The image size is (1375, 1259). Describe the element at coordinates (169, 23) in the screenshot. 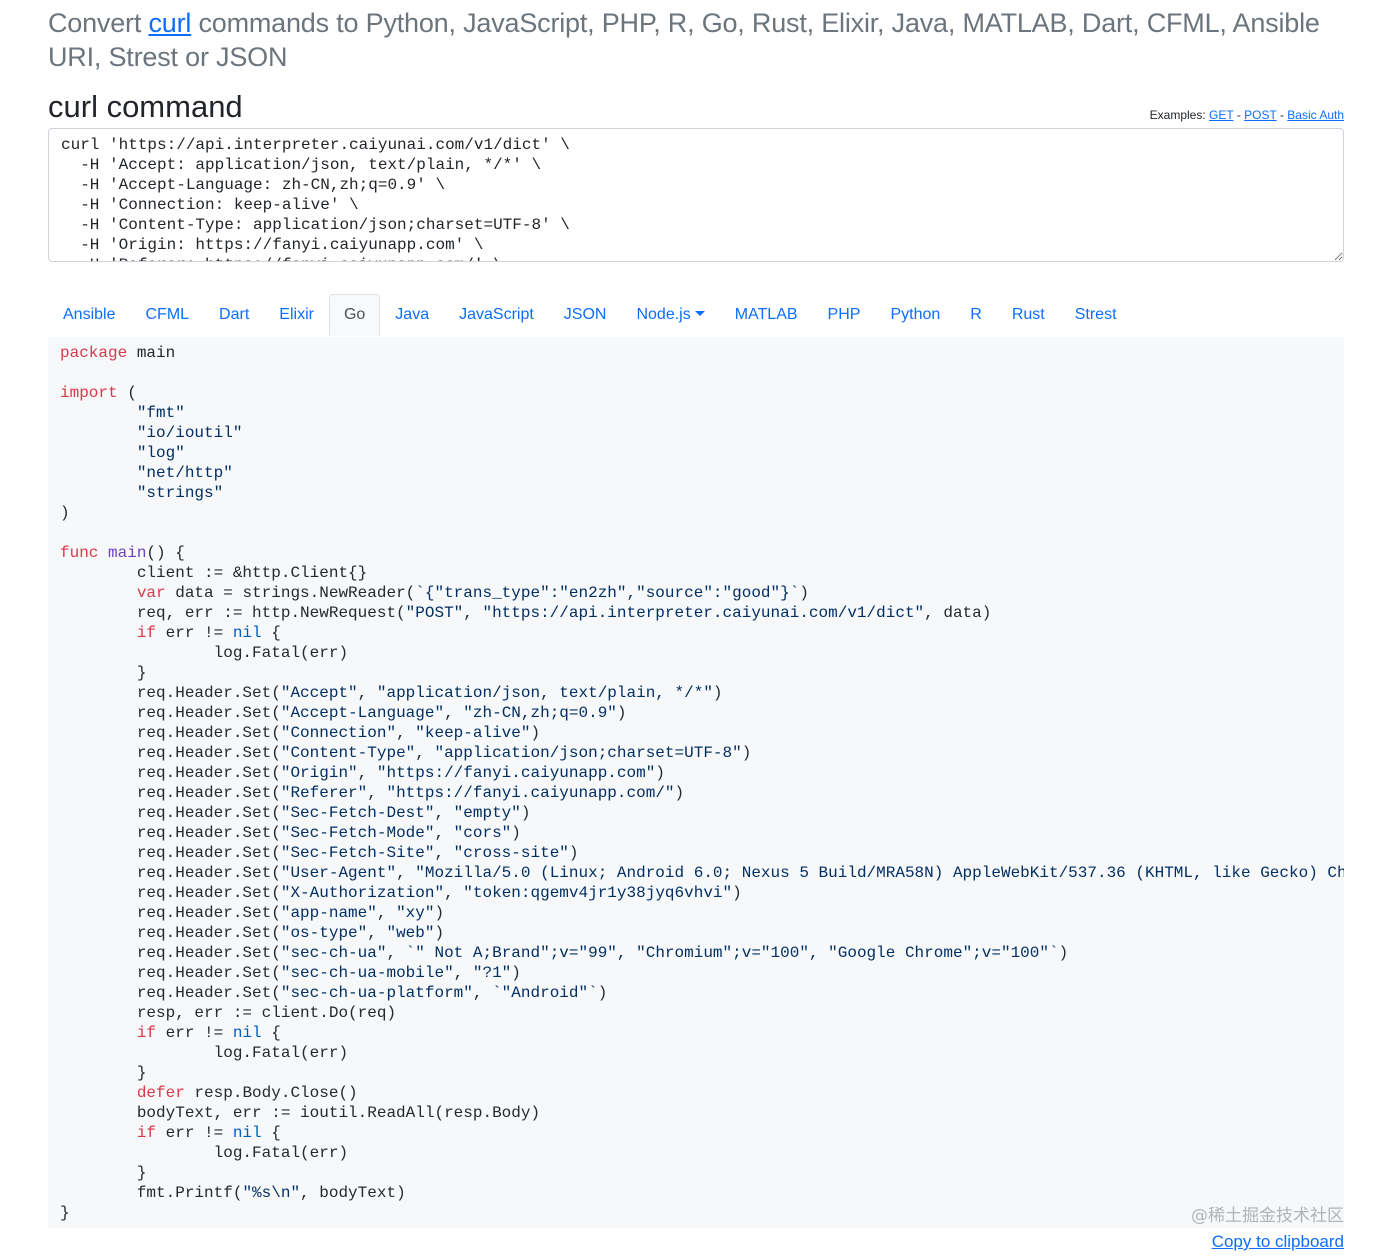

I see `curl-link: curl` at that location.